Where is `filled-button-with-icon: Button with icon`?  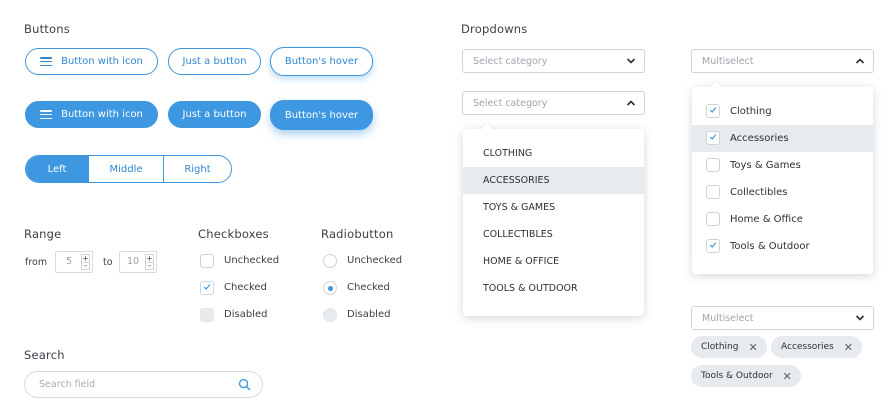
filled-button-with-icon: Button with icon is located at coordinates (91, 114).